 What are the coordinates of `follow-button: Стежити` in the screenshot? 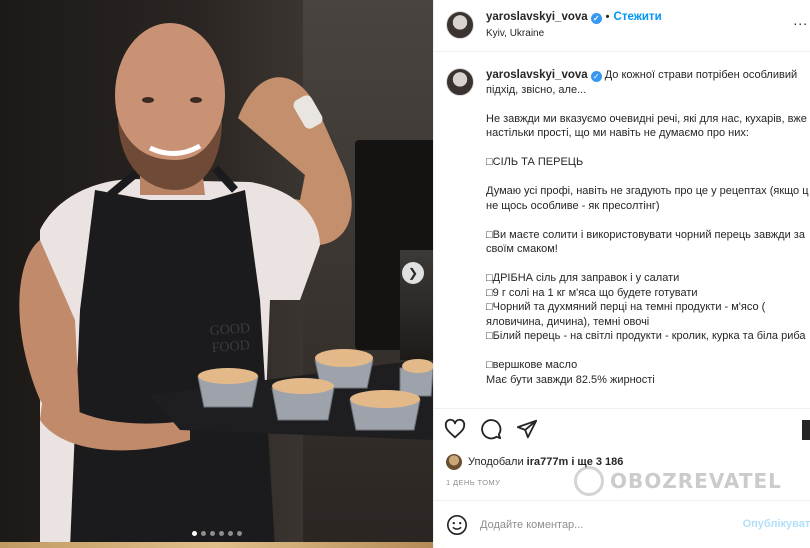 It's located at (638, 17).